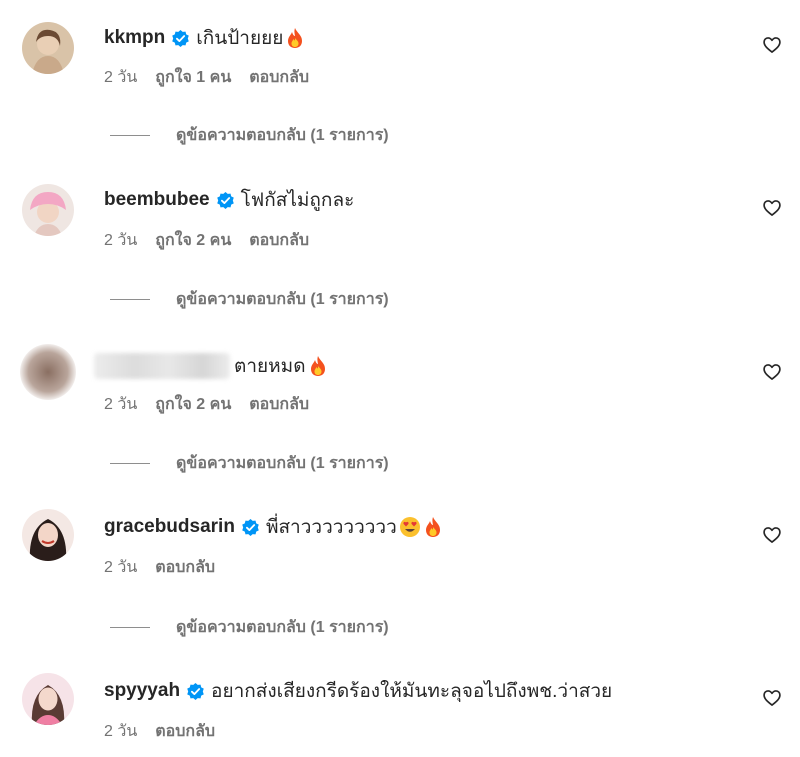 The width and height of the screenshot is (800, 757). Describe the element at coordinates (193, 77) in the screenshot. I see `likes-count: ถูกใจ 1 คน` at that location.